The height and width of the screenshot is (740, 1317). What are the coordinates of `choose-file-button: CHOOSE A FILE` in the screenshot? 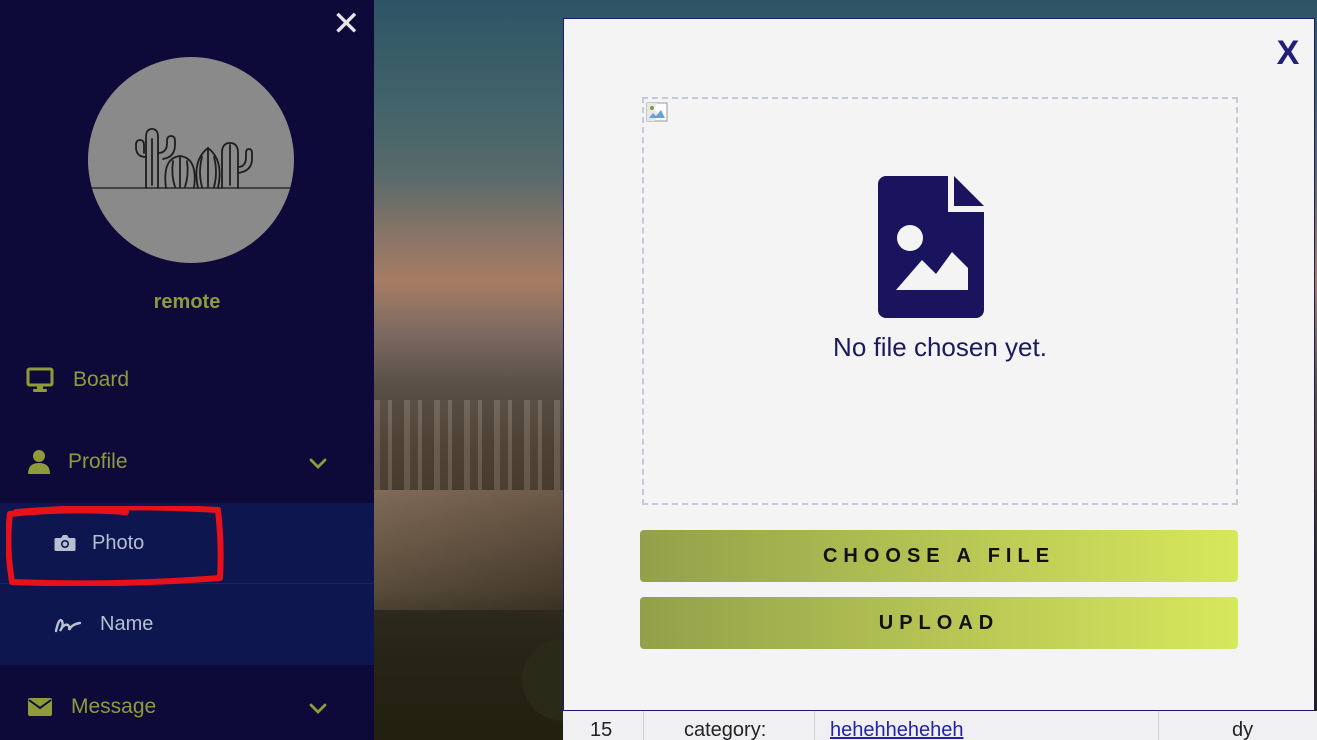 It's located at (939, 556).